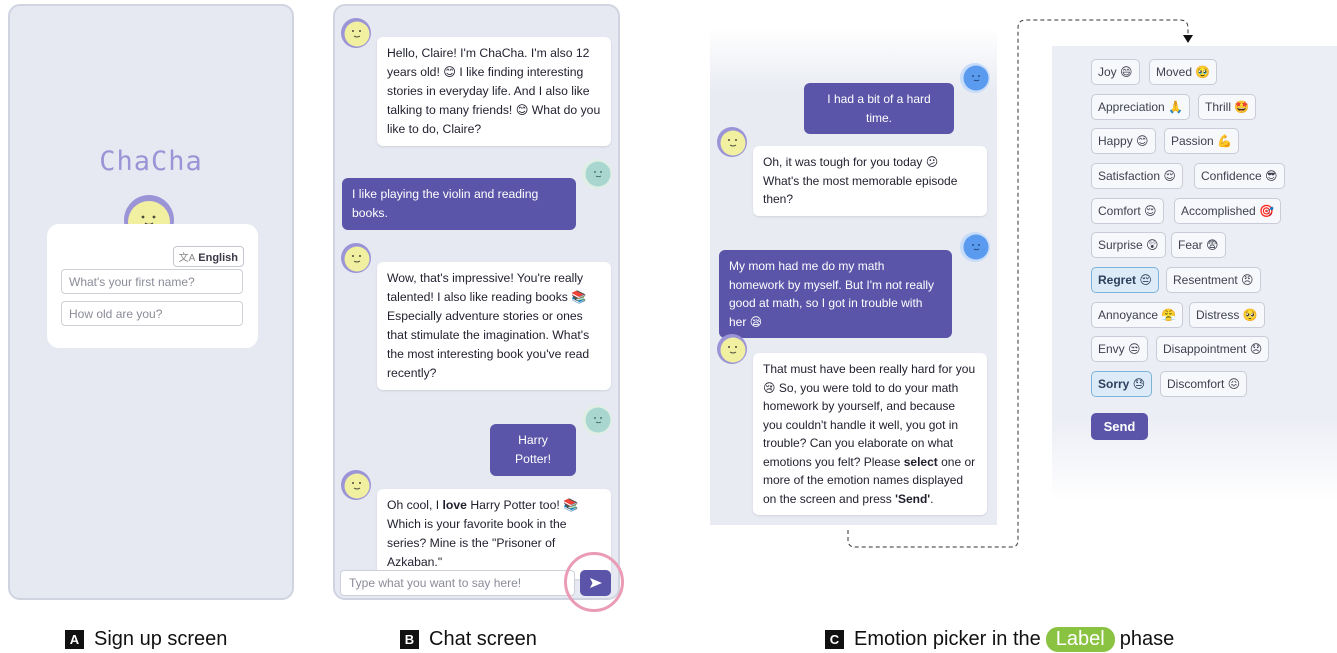 The height and width of the screenshot is (653, 1337). What do you see at coordinates (1198, 245) in the screenshot?
I see `emotion-chip: Fear 😨` at bounding box center [1198, 245].